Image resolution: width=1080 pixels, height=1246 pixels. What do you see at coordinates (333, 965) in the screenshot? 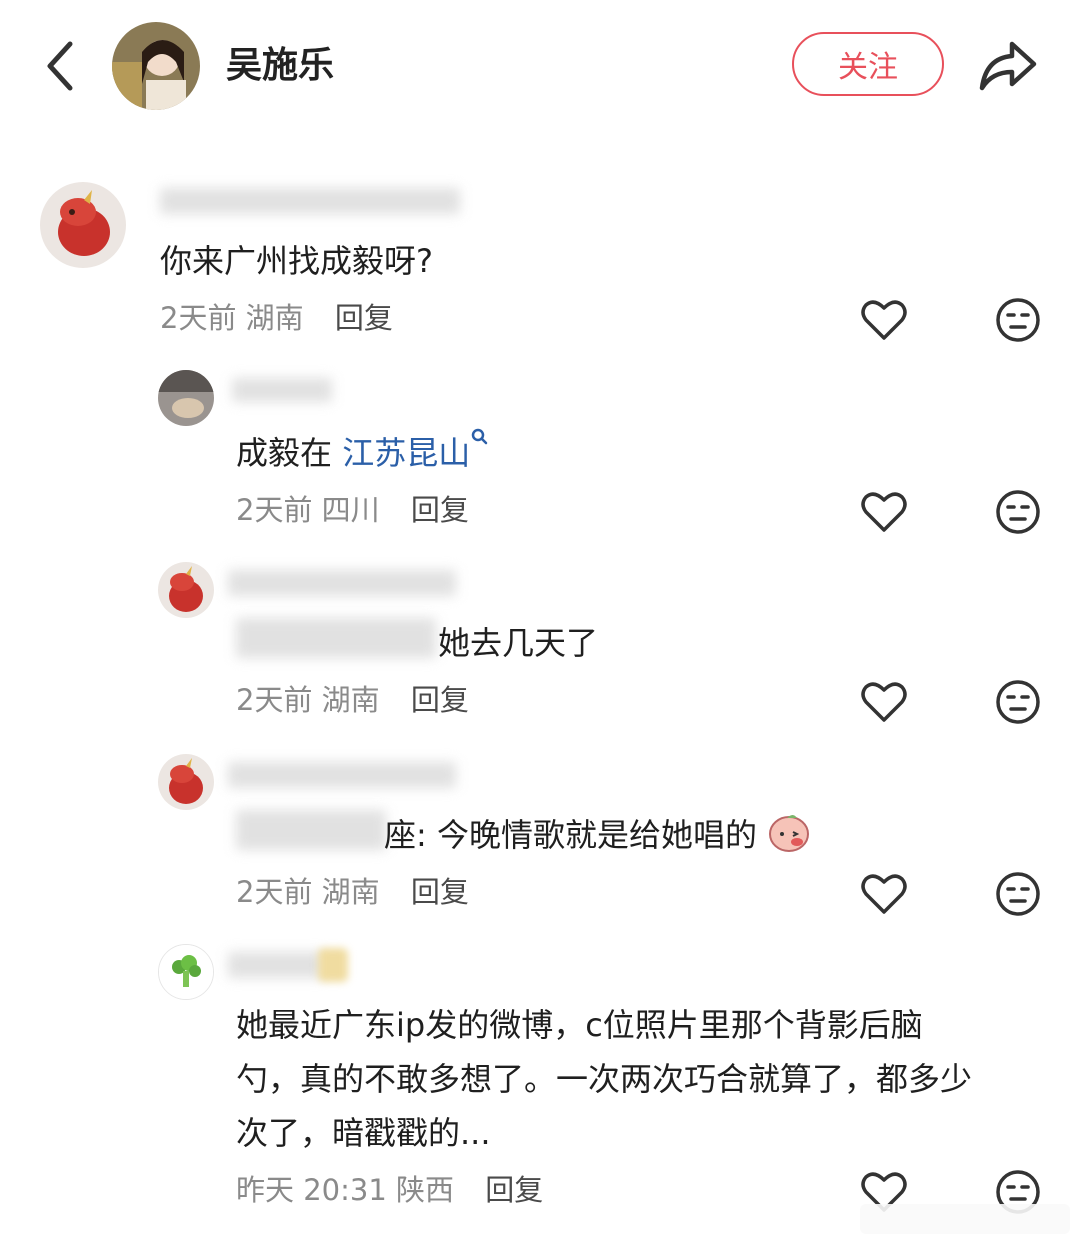
I see `blurred-badge` at bounding box center [333, 965].